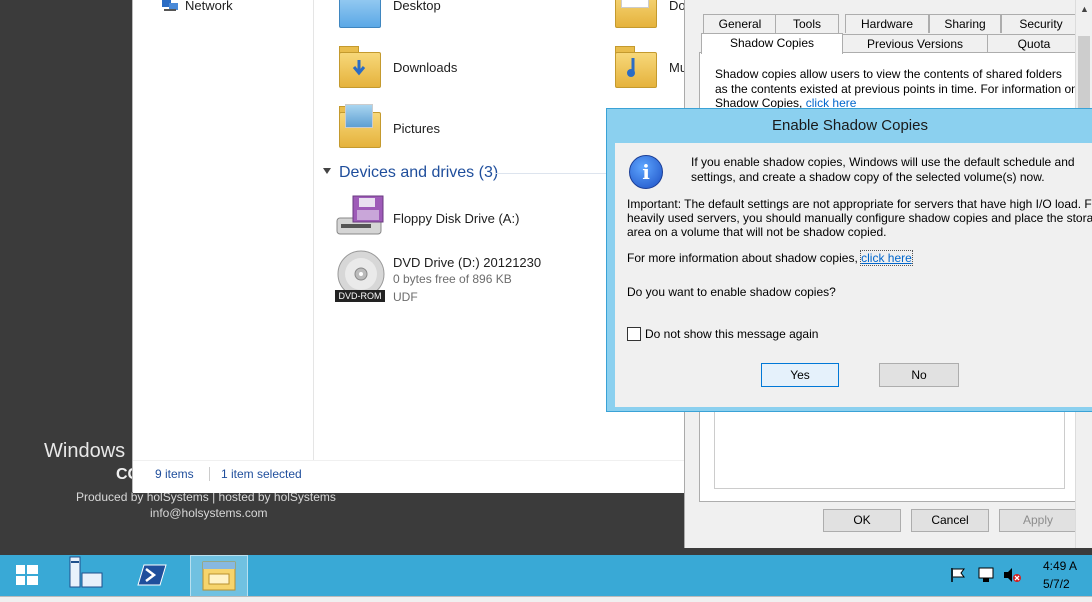 The image size is (1092, 602). Describe the element at coordinates (634, 334) in the screenshot. I see `dont-show-checkbox` at that location.